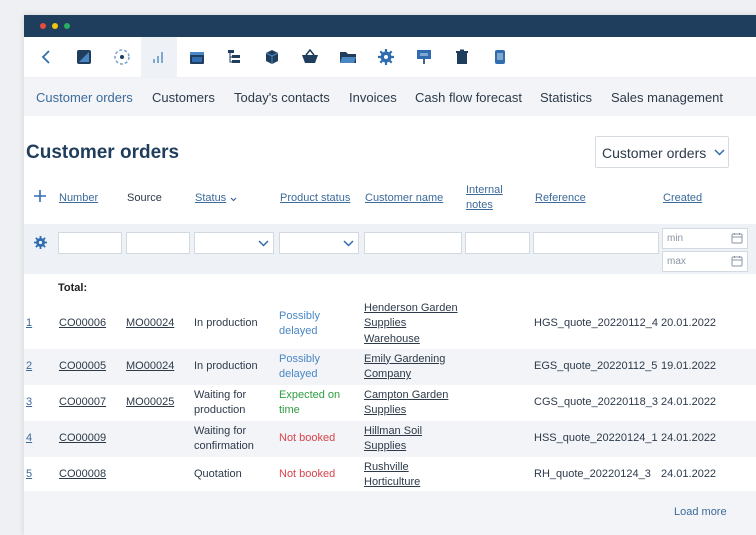  What do you see at coordinates (67, 26) in the screenshot?
I see `maximize-window-dot` at bounding box center [67, 26].